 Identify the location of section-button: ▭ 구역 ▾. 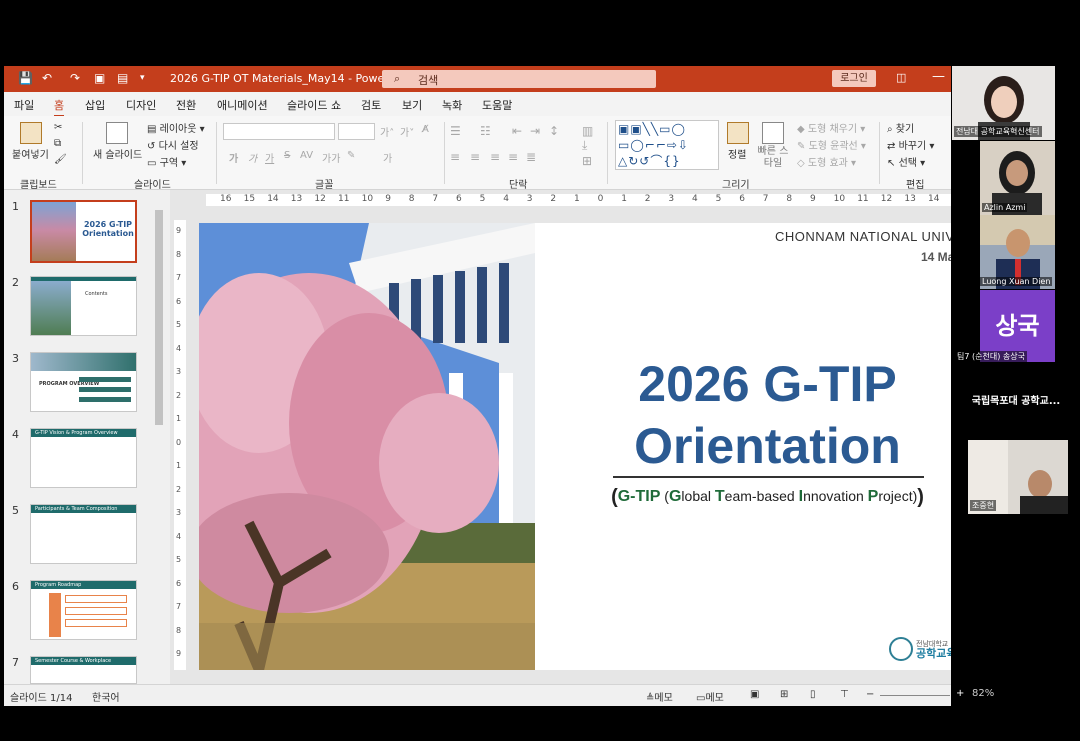
(166, 161).